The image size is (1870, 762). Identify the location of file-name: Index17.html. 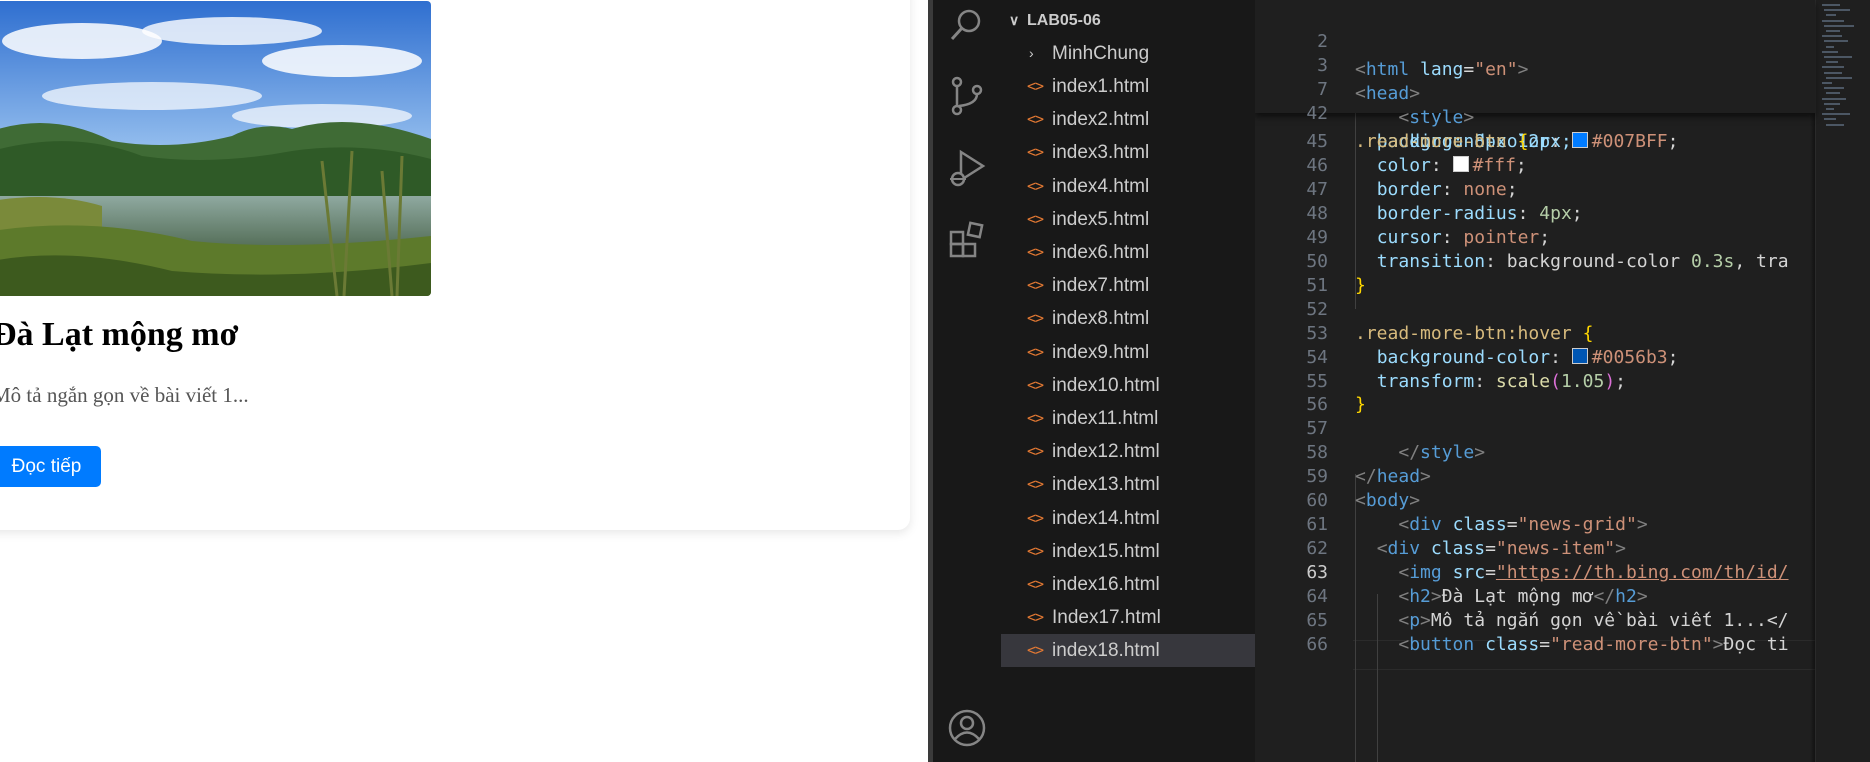
(1106, 618).